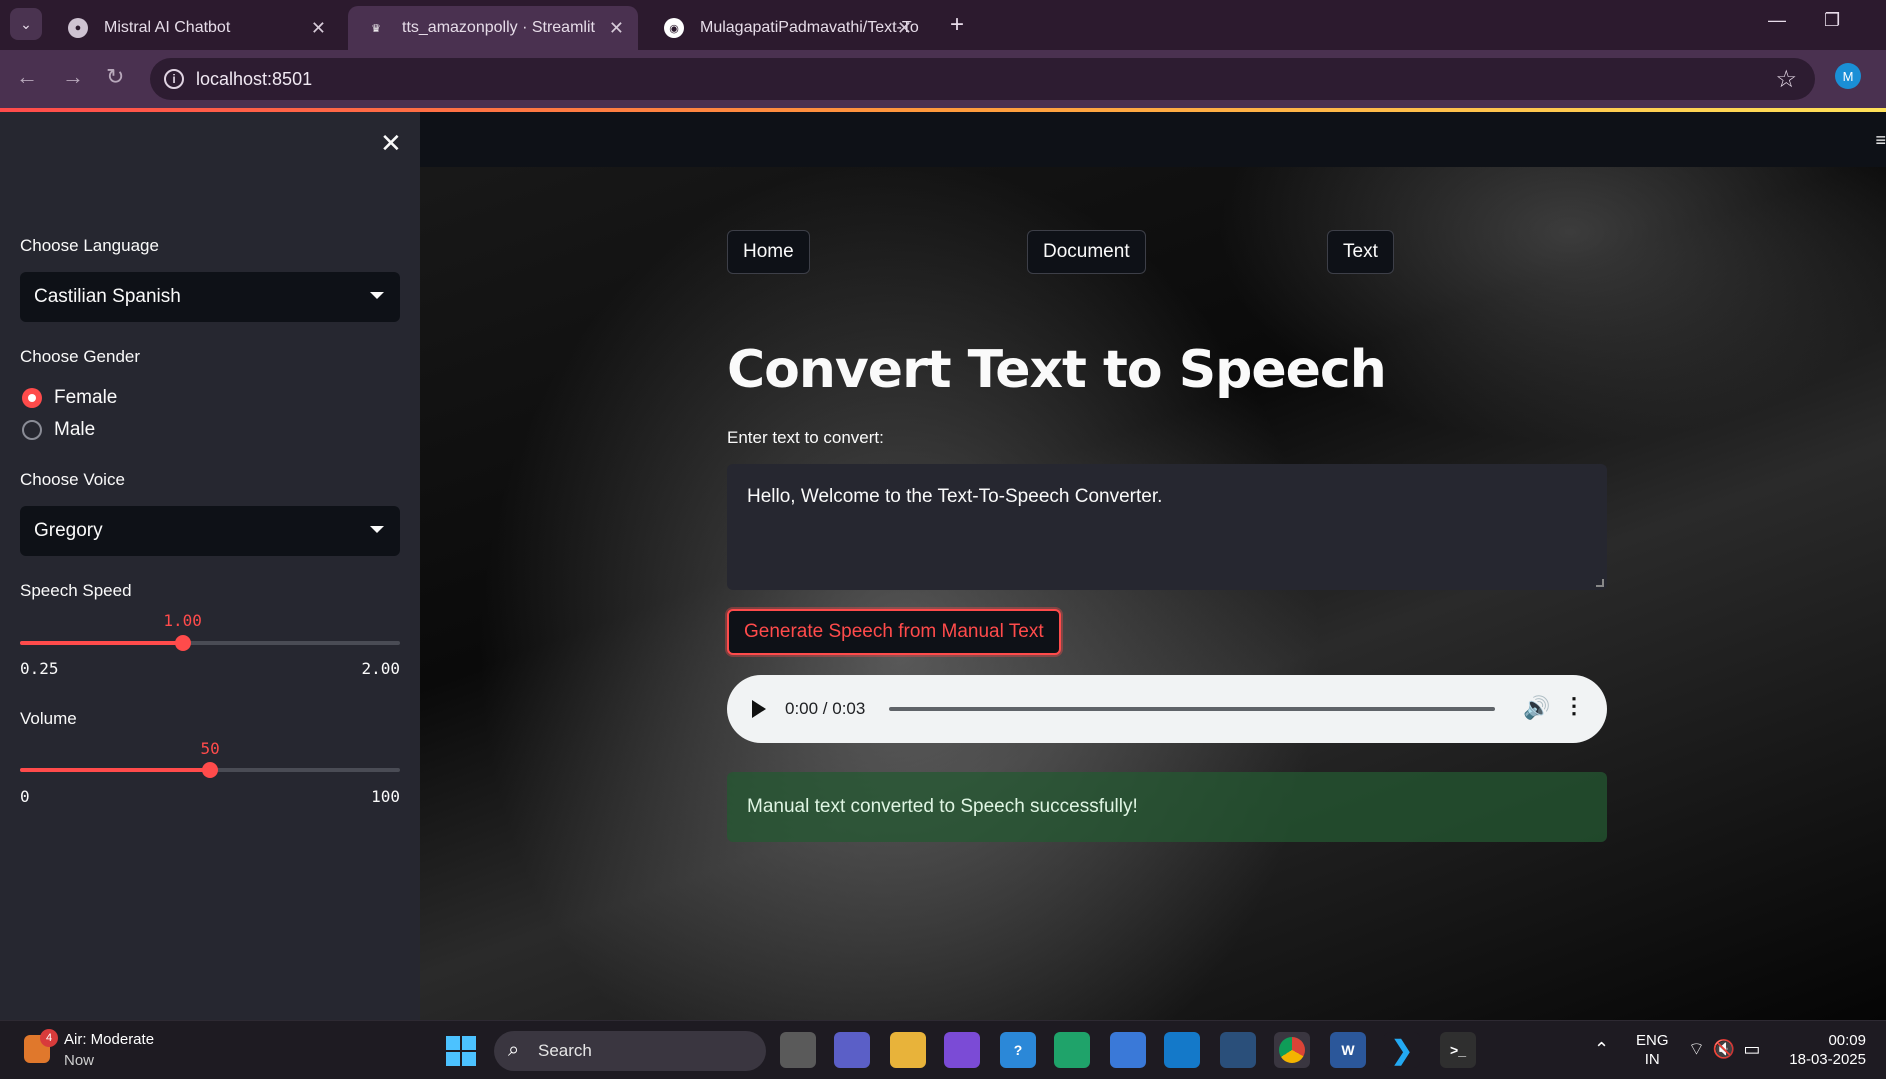 The width and height of the screenshot is (1886, 1079). I want to click on volume-slider, so click(210, 770).